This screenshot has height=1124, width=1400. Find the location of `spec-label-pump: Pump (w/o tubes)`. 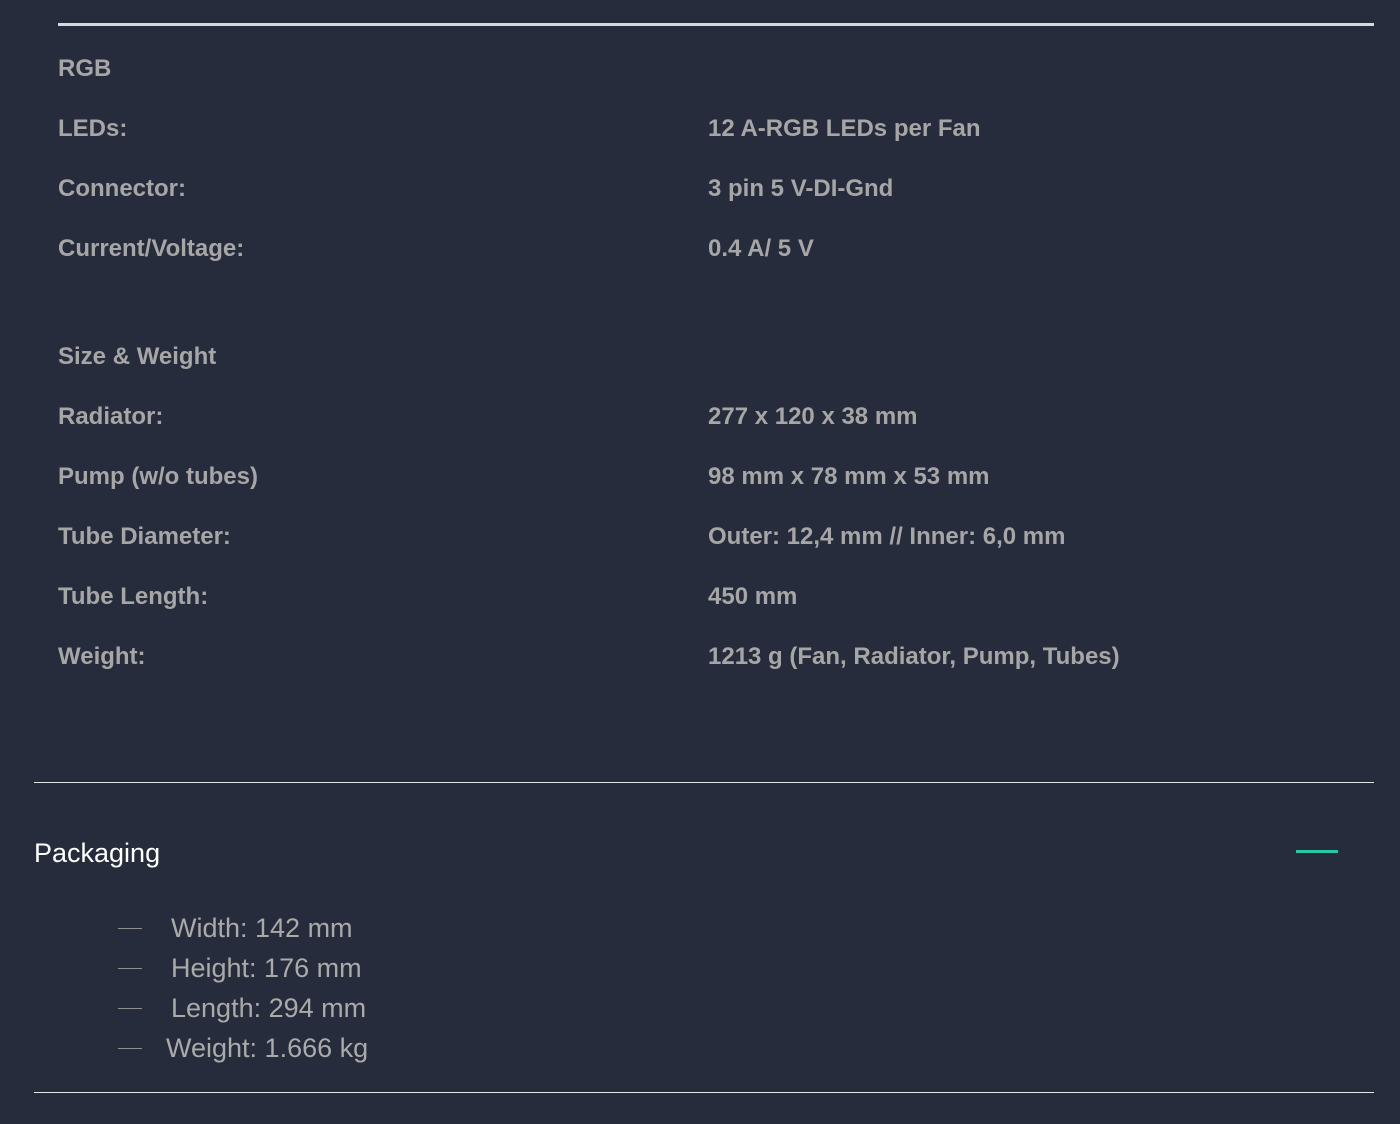

spec-label-pump: Pump (w/o tubes) is located at coordinates (158, 476).